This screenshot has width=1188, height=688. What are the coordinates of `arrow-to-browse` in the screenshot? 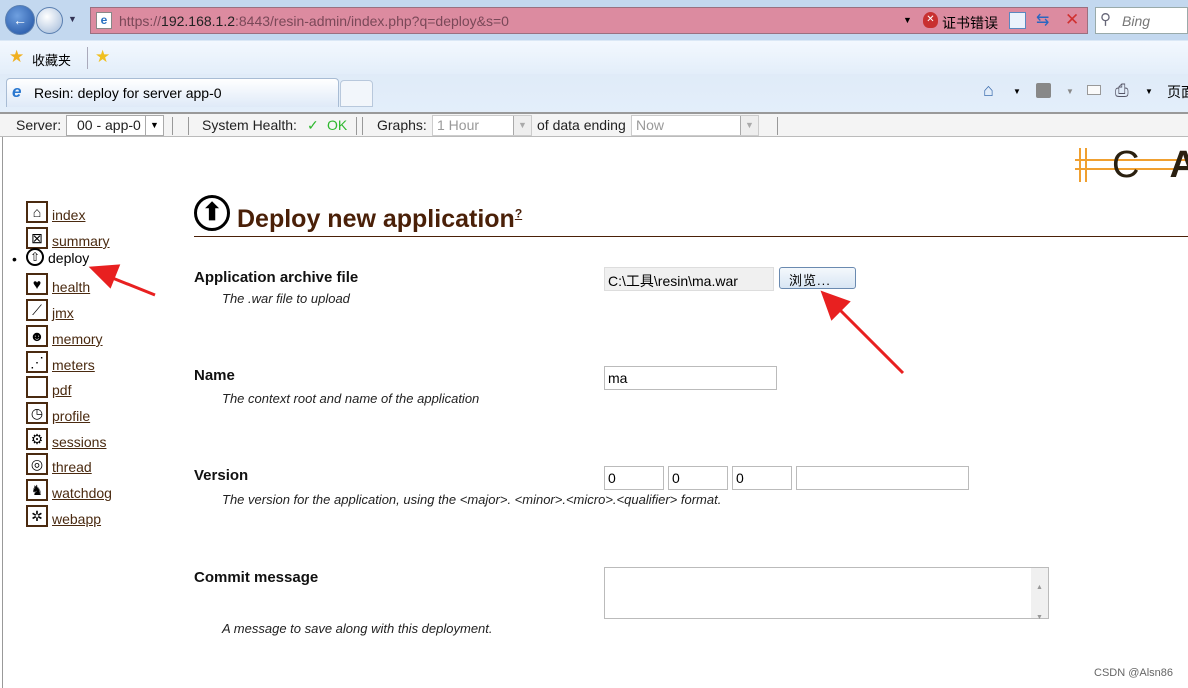 It's located at (869, 339).